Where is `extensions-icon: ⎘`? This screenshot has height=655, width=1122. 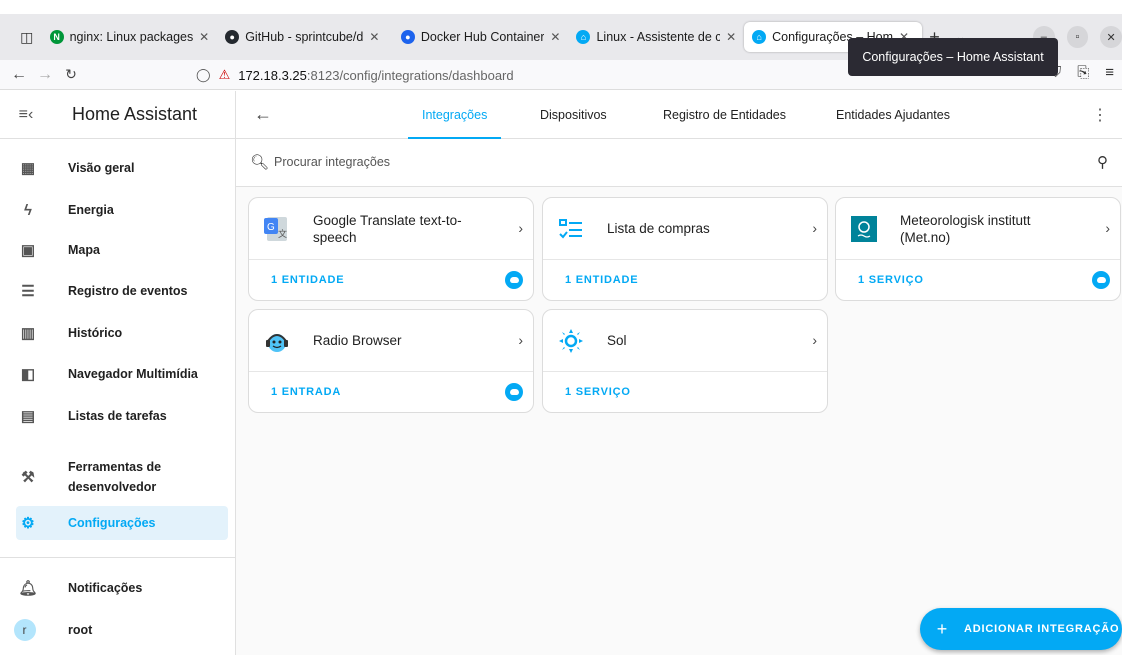
extensions-icon: ⎘ is located at coordinates (1083, 72).